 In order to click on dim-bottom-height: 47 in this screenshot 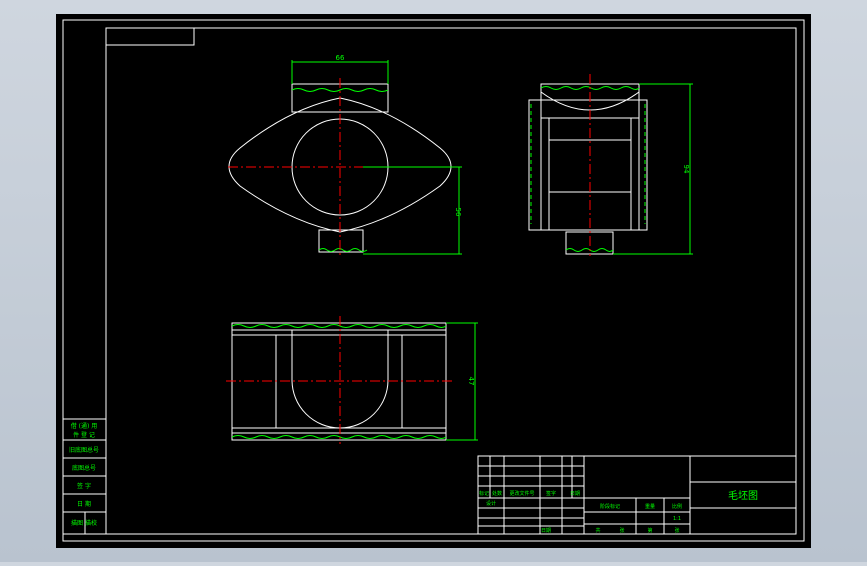, I will do `click(471, 381)`.